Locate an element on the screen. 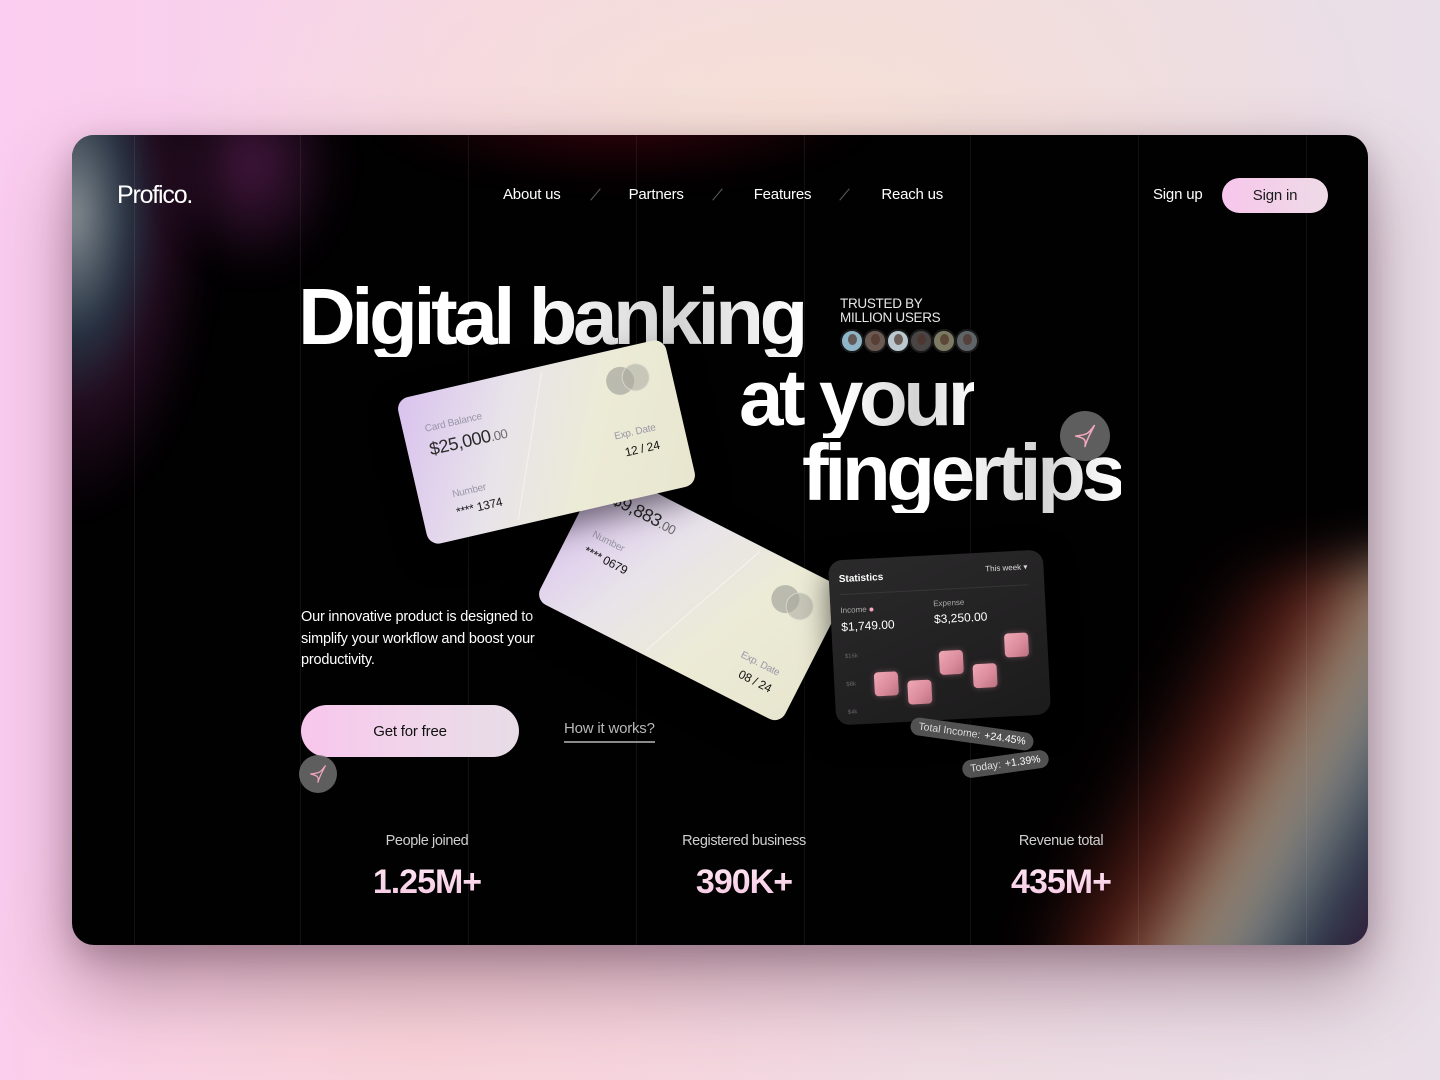 Image resolution: width=1440 pixels, height=1080 pixels. trusted-line-1: TRUSTED BY is located at coordinates (881, 303).